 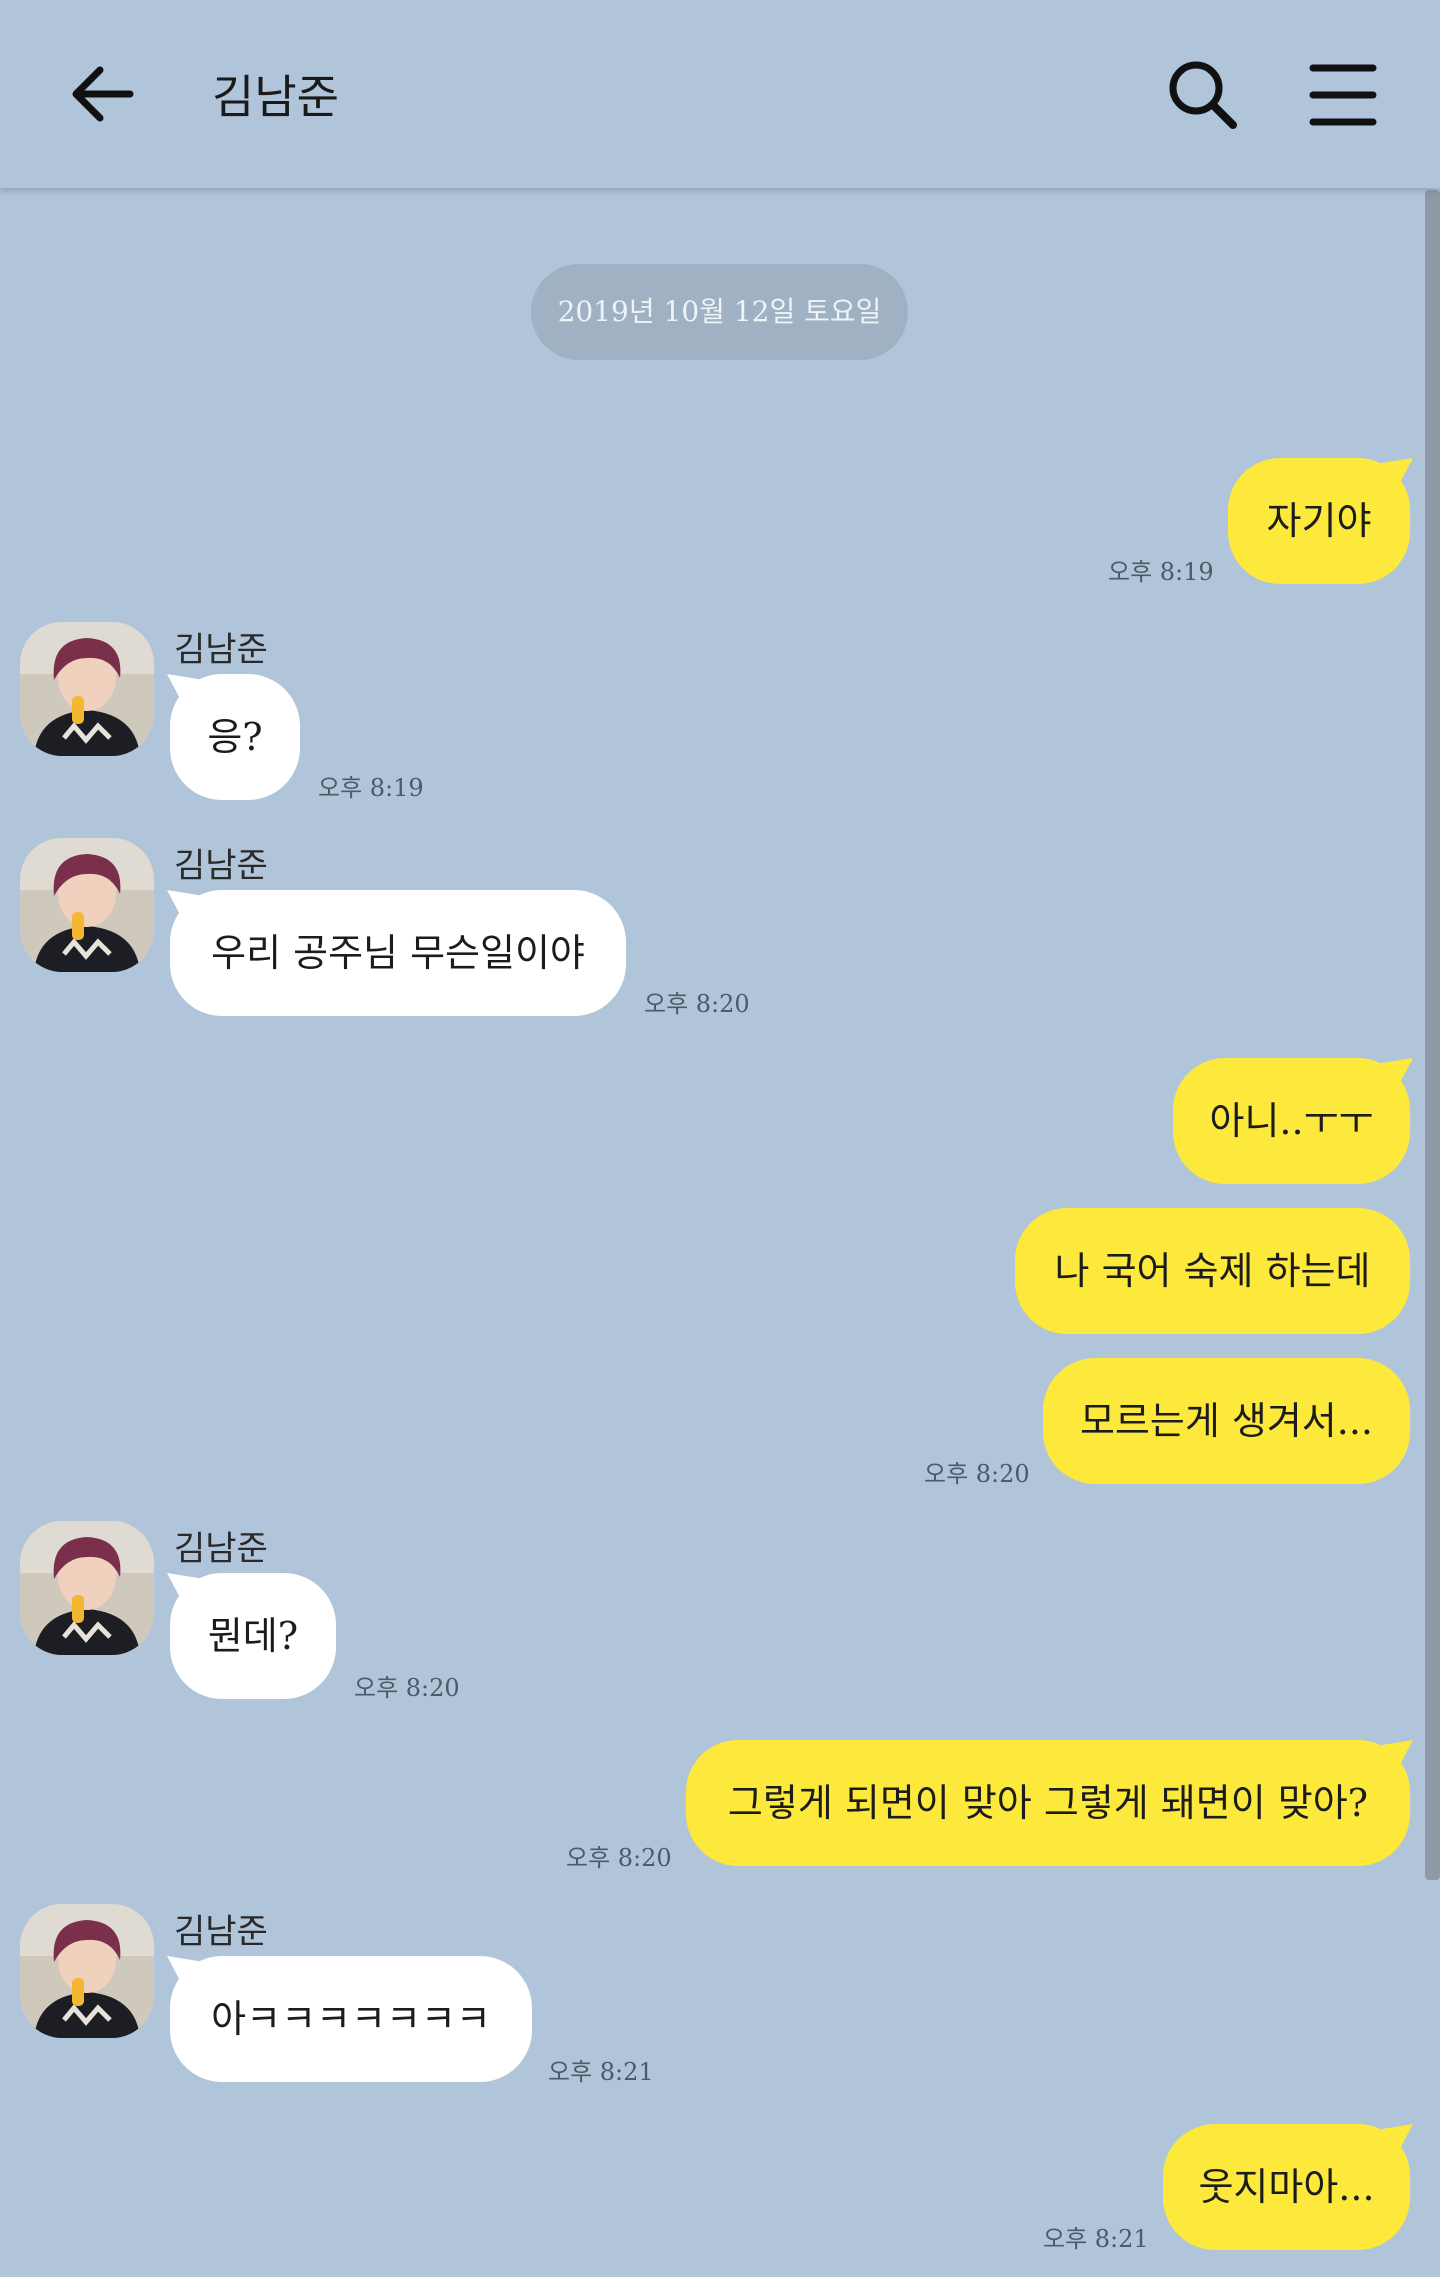 I want to click on my-message-bubble: 나 국어 숙제 하는데, so click(x=1212, y=1271).